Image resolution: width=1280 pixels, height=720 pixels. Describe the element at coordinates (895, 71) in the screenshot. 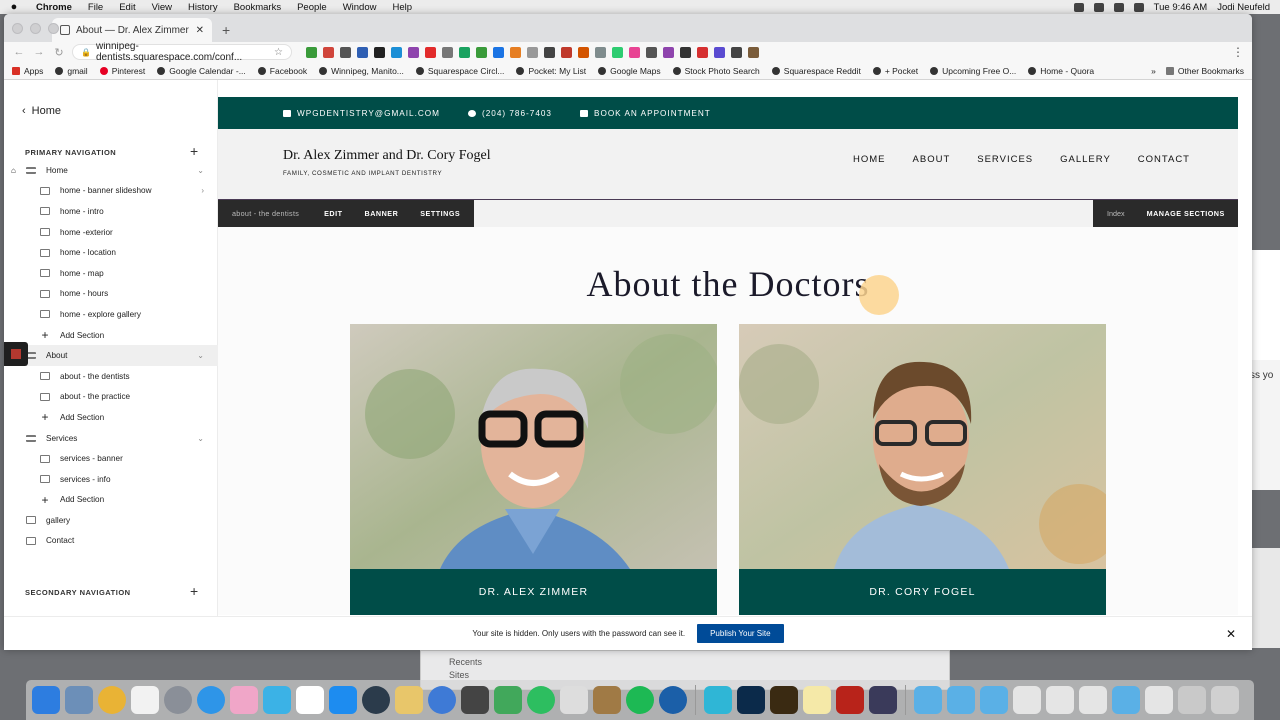

I see `bookmark-add-pocket: + Pocket` at that location.